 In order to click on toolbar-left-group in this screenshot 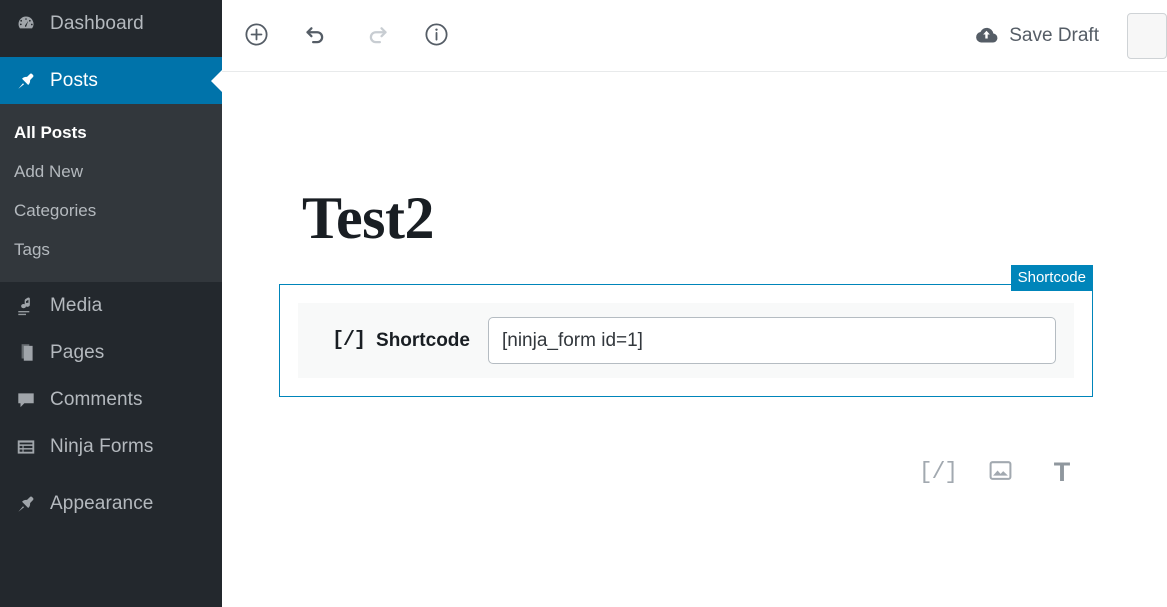, I will do `click(346, 36)`.